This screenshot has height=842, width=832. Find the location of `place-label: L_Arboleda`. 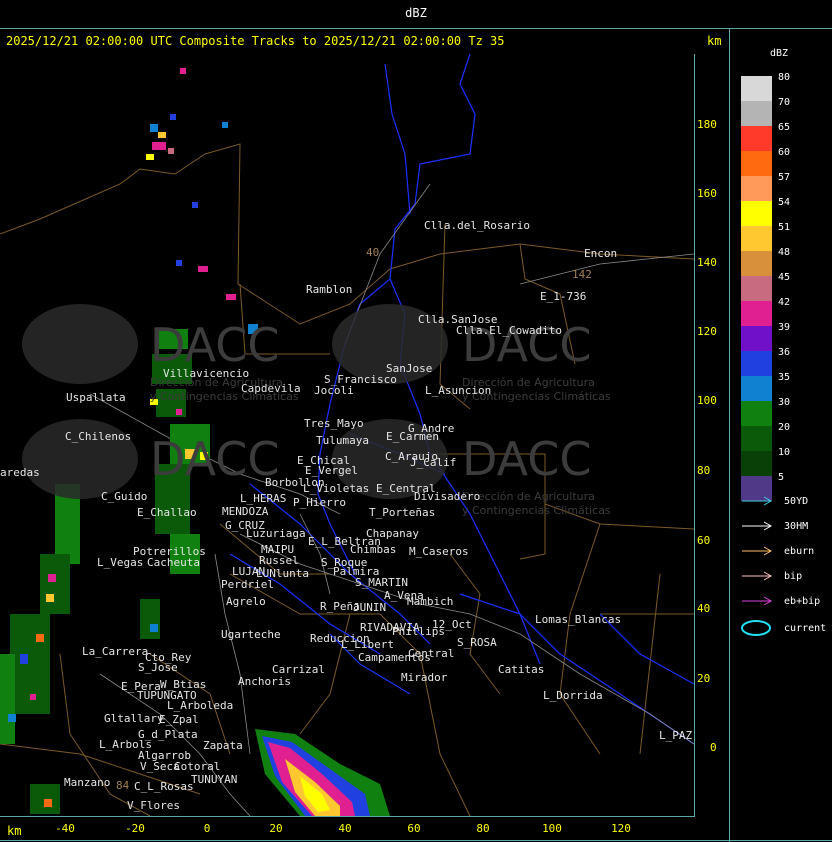

place-label: L_Arboleda is located at coordinates (200, 705).